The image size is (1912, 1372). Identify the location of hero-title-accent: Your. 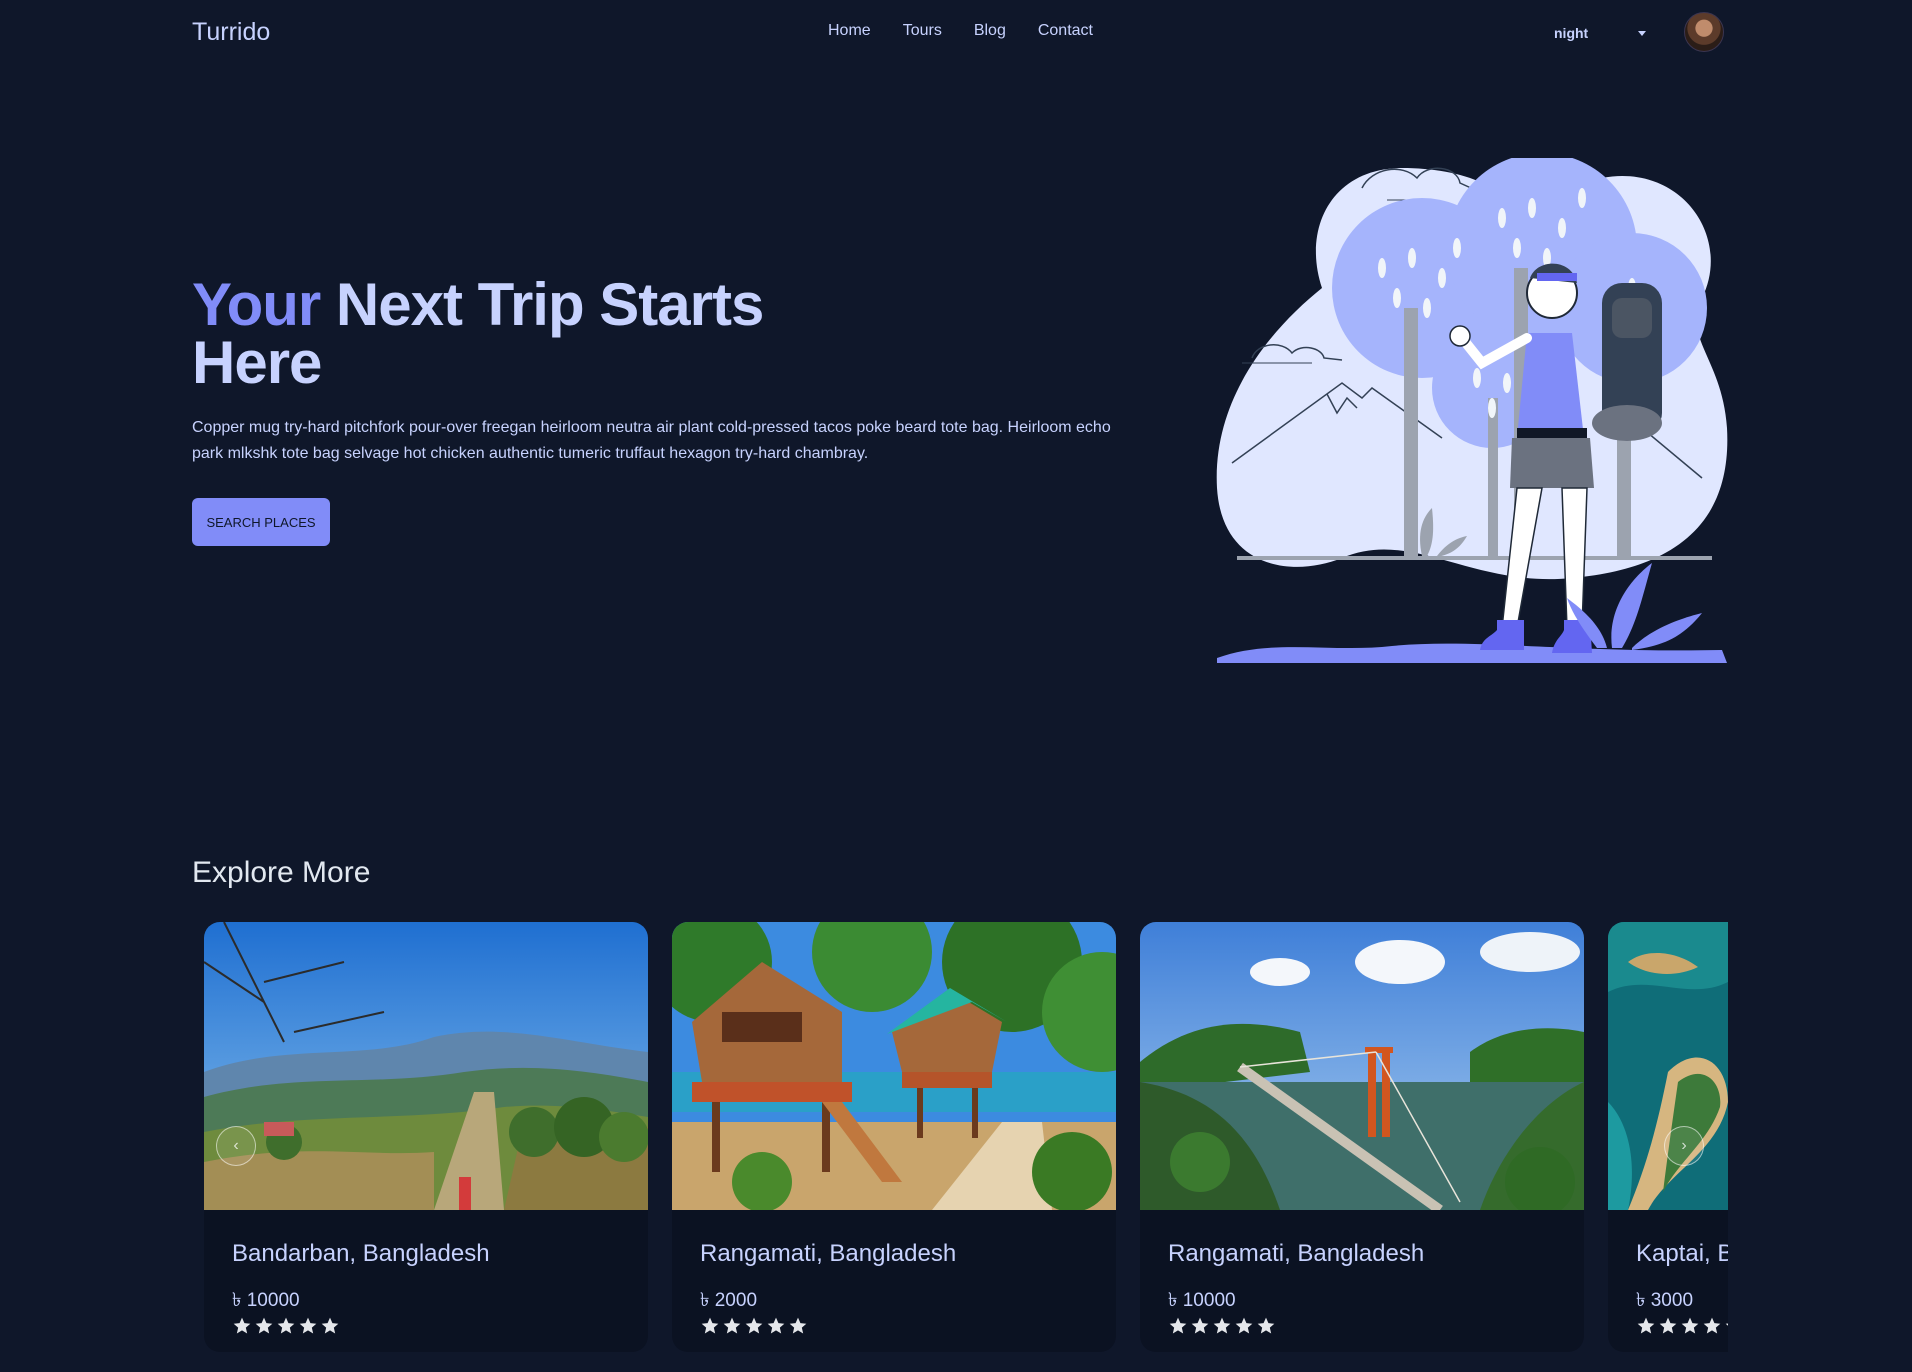
(256, 304).